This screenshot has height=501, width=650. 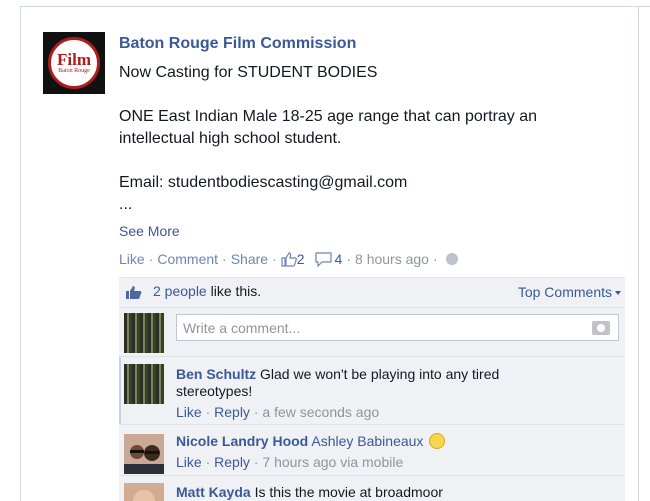 I want to click on speech-bubble-icon, so click(x=323, y=259).